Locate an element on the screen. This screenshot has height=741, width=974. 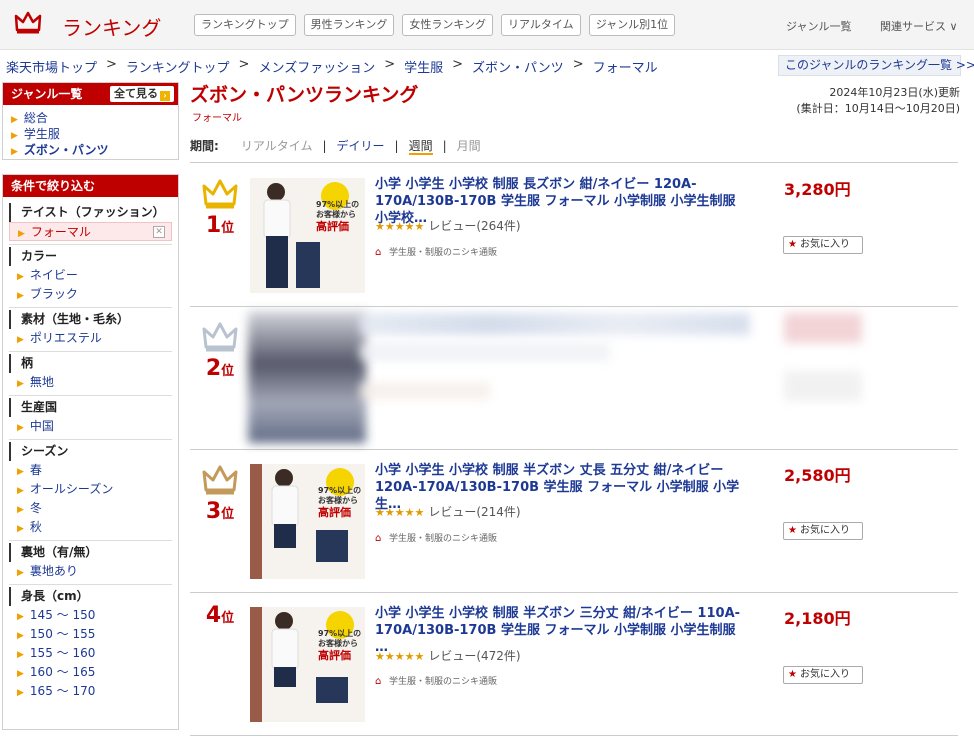
filter-option: ▶ ネイビー is located at coordinates (90, 275).